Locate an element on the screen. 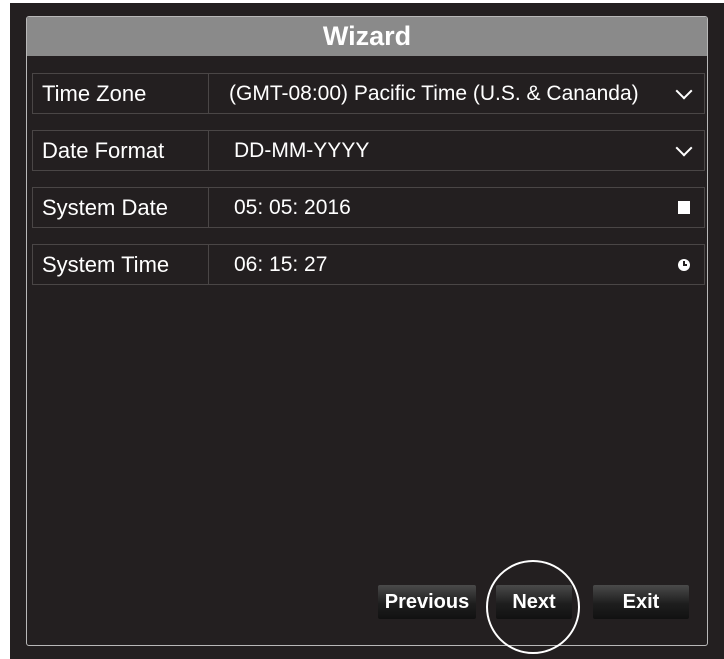 This screenshot has width=724, height=659. system-time-label: System Time is located at coordinates (106, 264).